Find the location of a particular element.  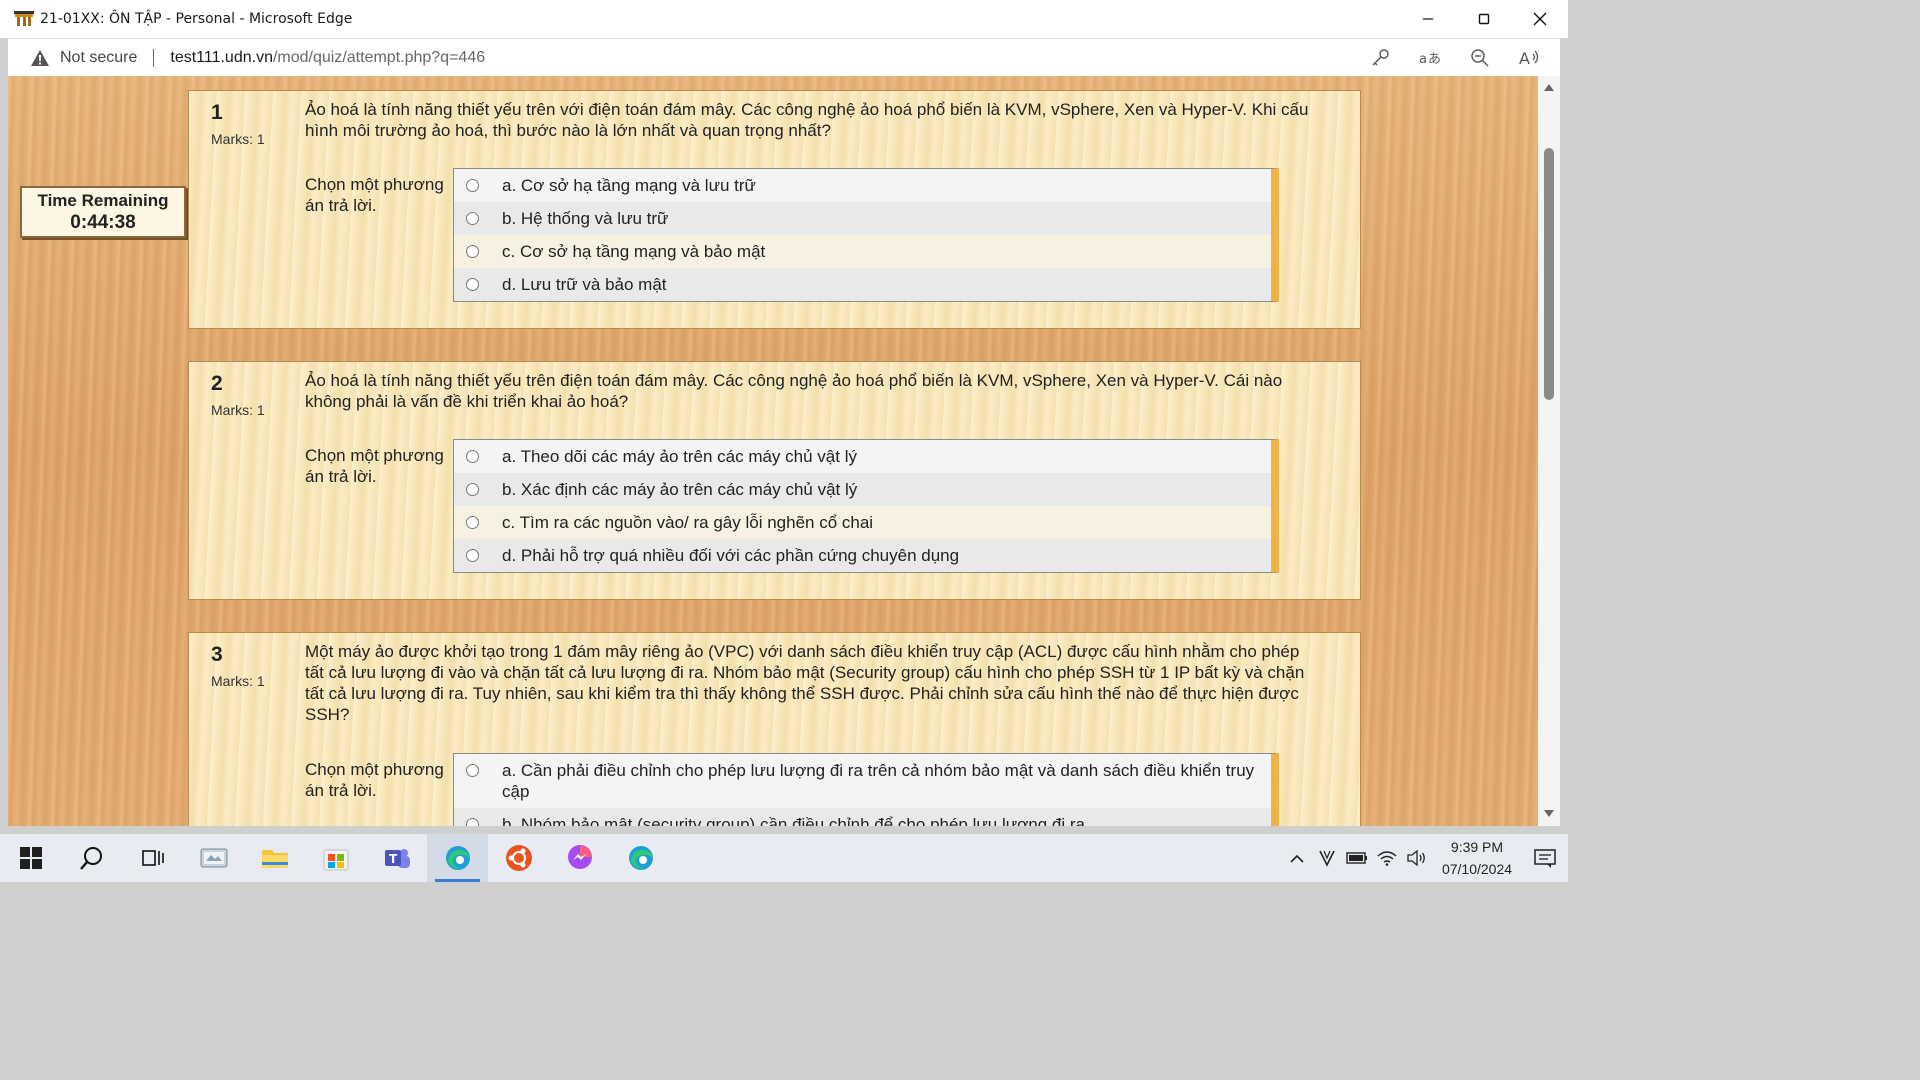

vpn-icon is located at coordinates (1327, 858).